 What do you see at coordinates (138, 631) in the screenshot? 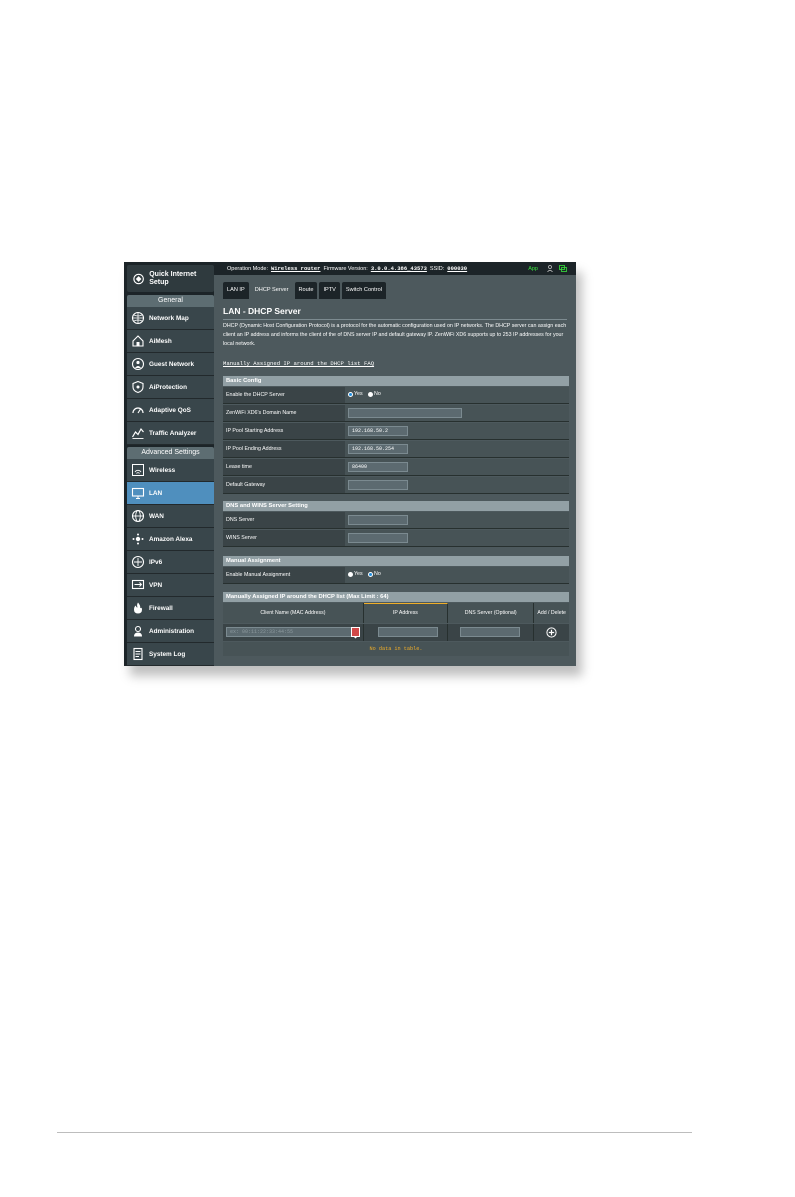
I see `admin-gear-icon` at bounding box center [138, 631].